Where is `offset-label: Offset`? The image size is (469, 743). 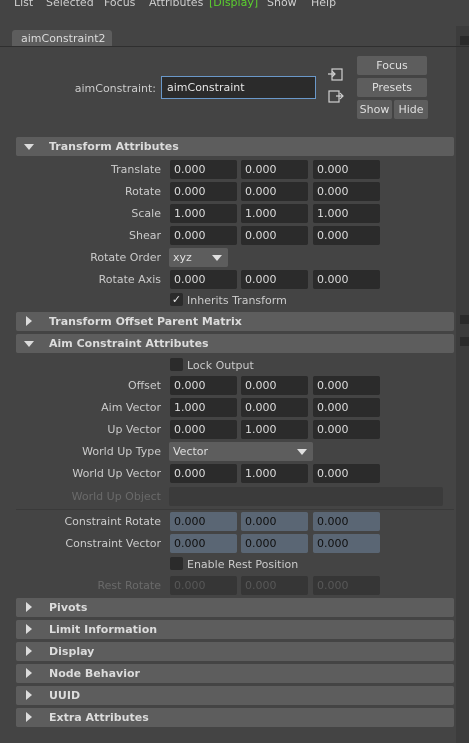 offset-label: Offset is located at coordinates (144, 385).